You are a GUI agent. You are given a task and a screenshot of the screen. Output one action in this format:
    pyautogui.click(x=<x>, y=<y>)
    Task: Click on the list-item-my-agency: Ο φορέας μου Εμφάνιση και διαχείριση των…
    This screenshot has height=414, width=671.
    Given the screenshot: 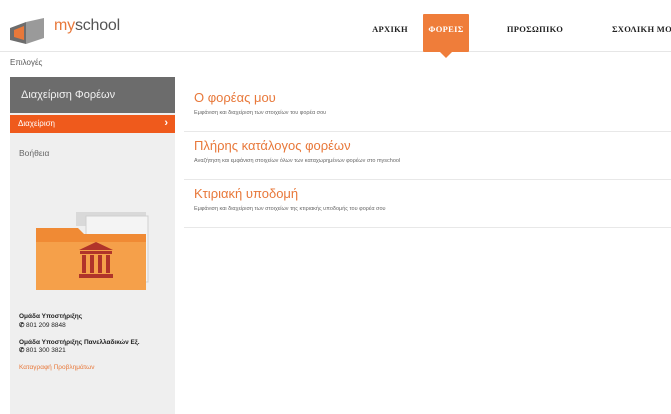 What is the action you would take?
    pyautogui.click(x=427, y=108)
    